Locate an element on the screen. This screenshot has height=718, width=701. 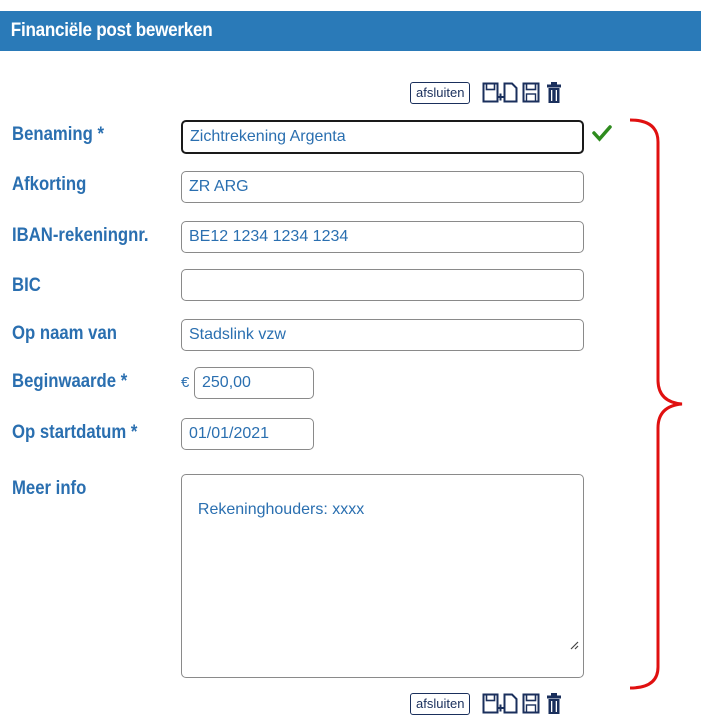
afkorting-input: ZR ARG is located at coordinates (382, 187).